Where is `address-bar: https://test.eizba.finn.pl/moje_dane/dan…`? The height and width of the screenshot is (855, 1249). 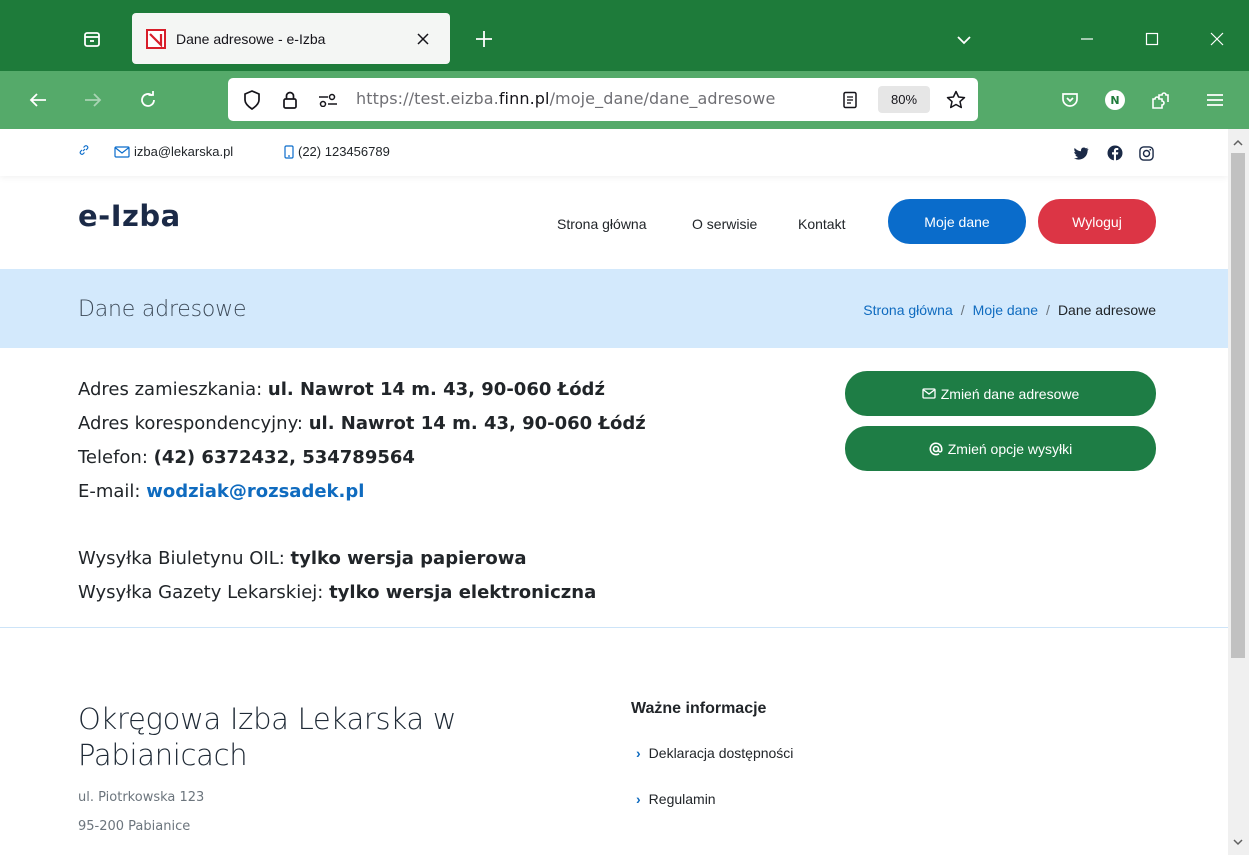
address-bar: https://test.eizba.finn.pl/moje_dane/dan… is located at coordinates (603, 99).